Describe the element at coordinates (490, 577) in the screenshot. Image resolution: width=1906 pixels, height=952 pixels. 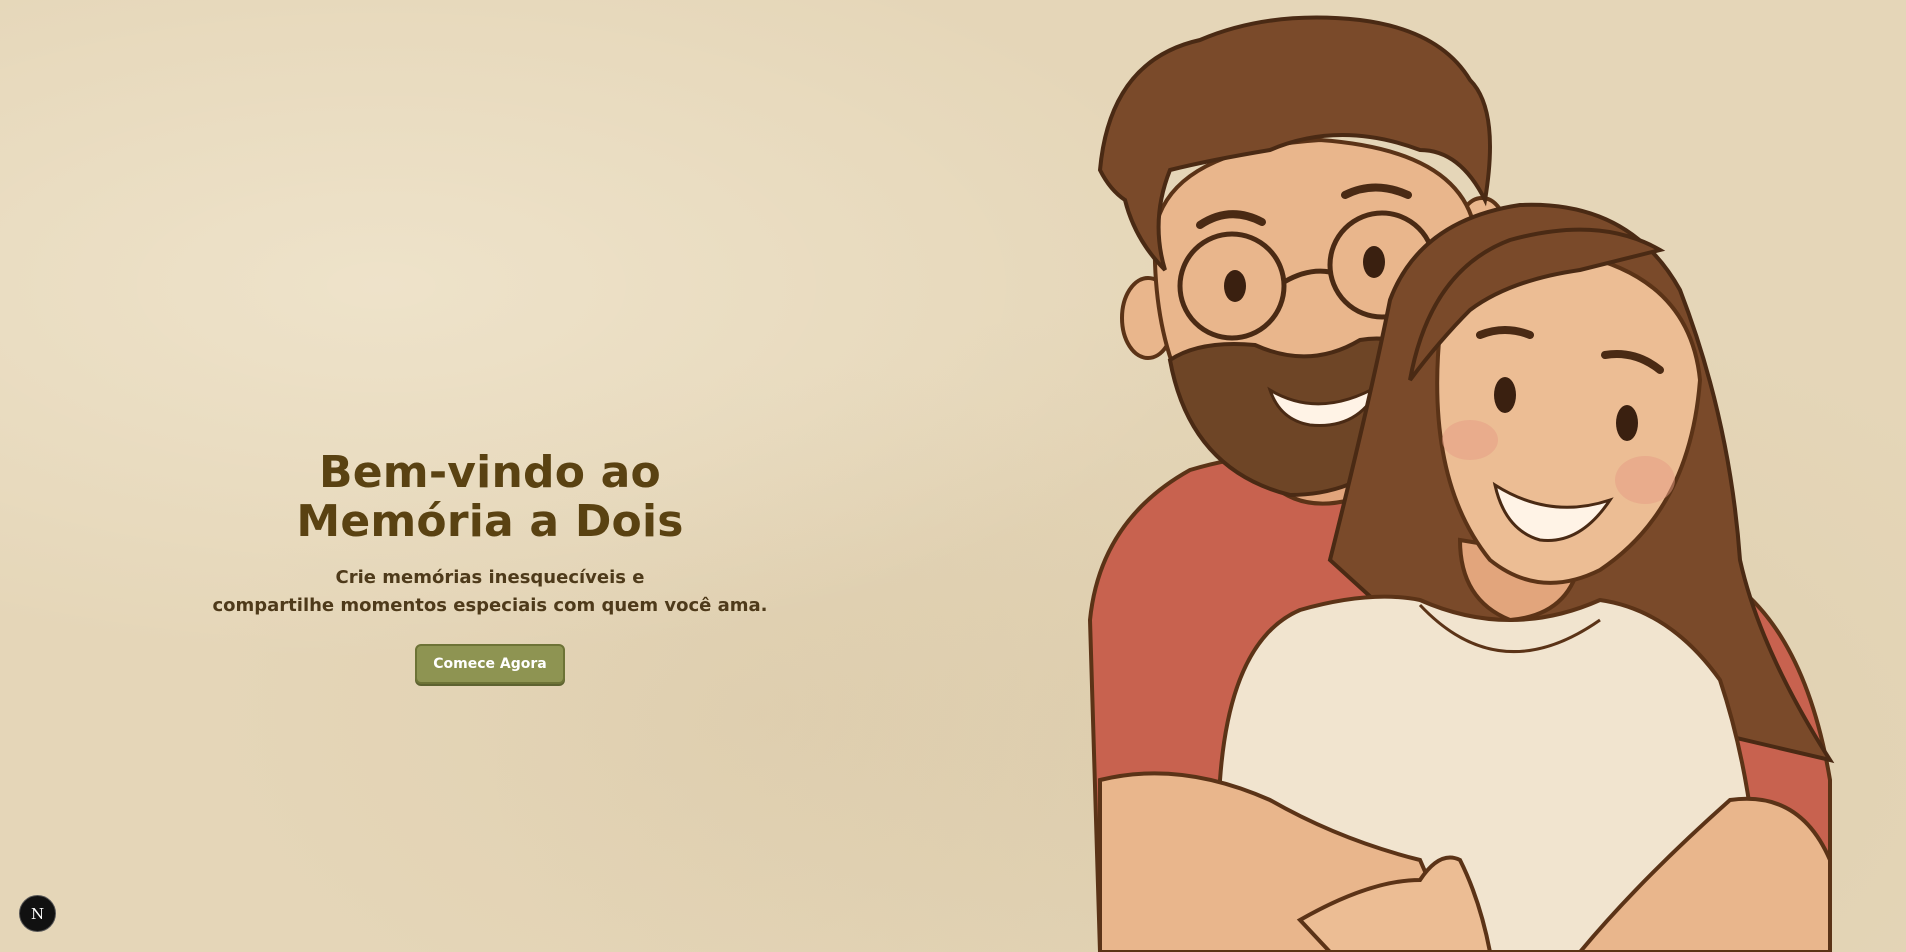
I see `subtitle-line-1: Crie memórias inesquecíveis e` at that location.